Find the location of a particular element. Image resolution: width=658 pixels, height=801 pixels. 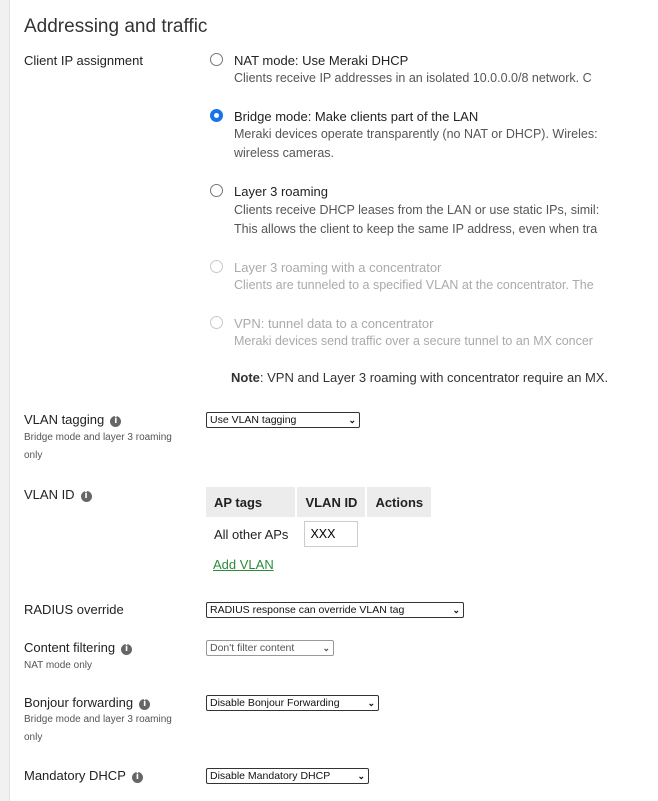

row-vlan-id-cell is located at coordinates (331, 534).